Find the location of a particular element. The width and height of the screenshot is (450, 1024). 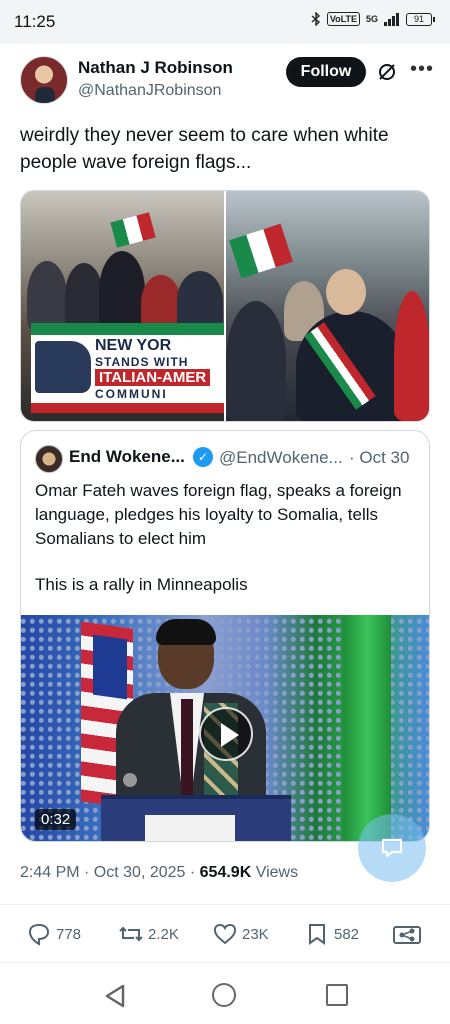

quoted-author-avatar is located at coordinates (49, 459).